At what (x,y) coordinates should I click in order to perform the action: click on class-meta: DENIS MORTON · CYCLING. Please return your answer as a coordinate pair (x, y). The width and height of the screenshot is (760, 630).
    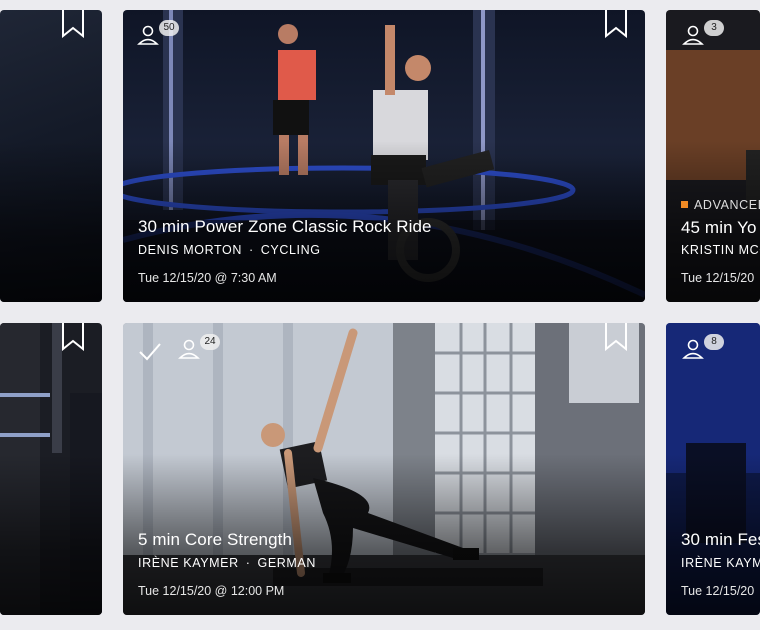
    Looking at the image, I should click on (229, 250).